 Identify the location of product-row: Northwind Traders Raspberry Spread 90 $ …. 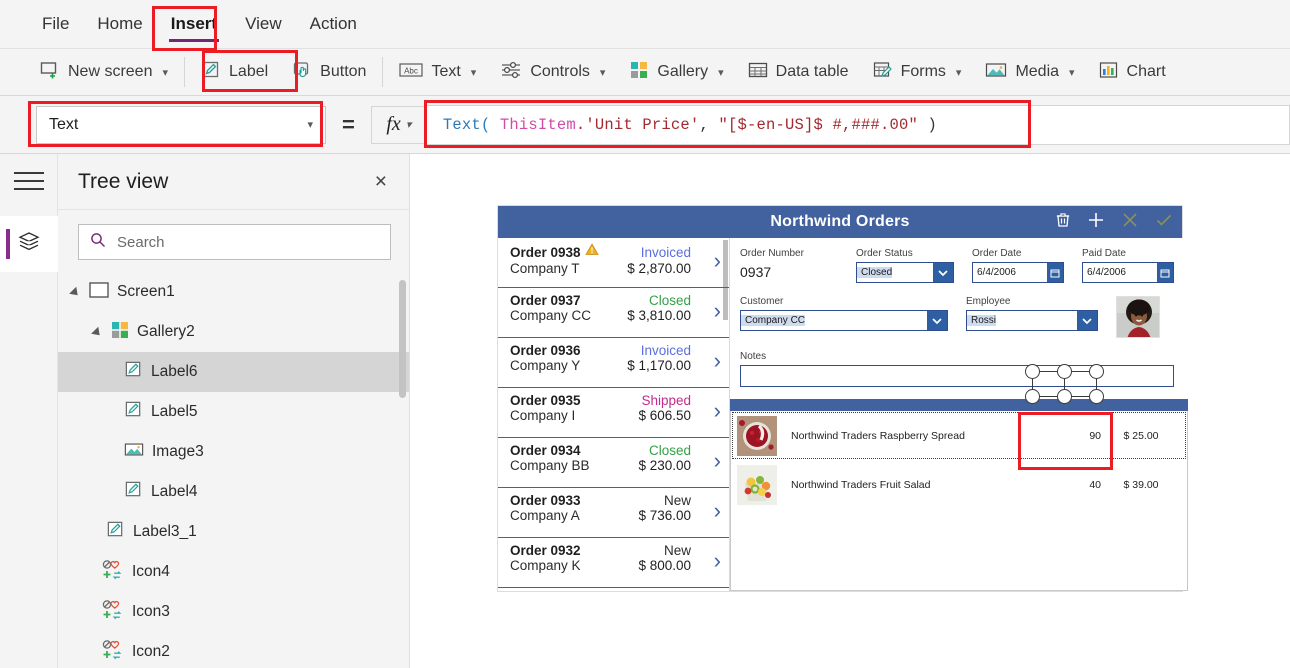
(959, 435).